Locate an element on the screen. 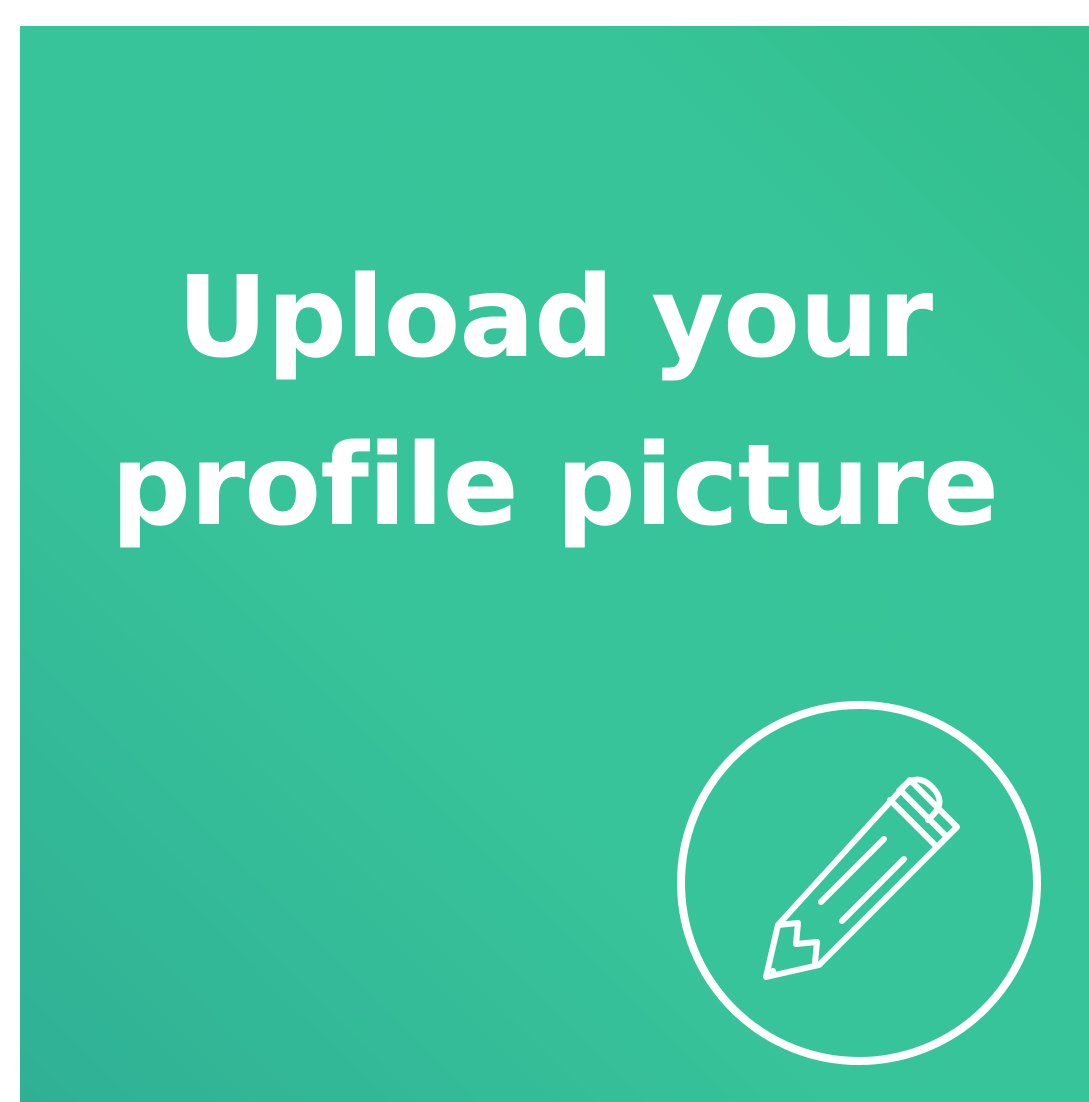  title-line-2: profile picture is located at coordinates (554, 486).